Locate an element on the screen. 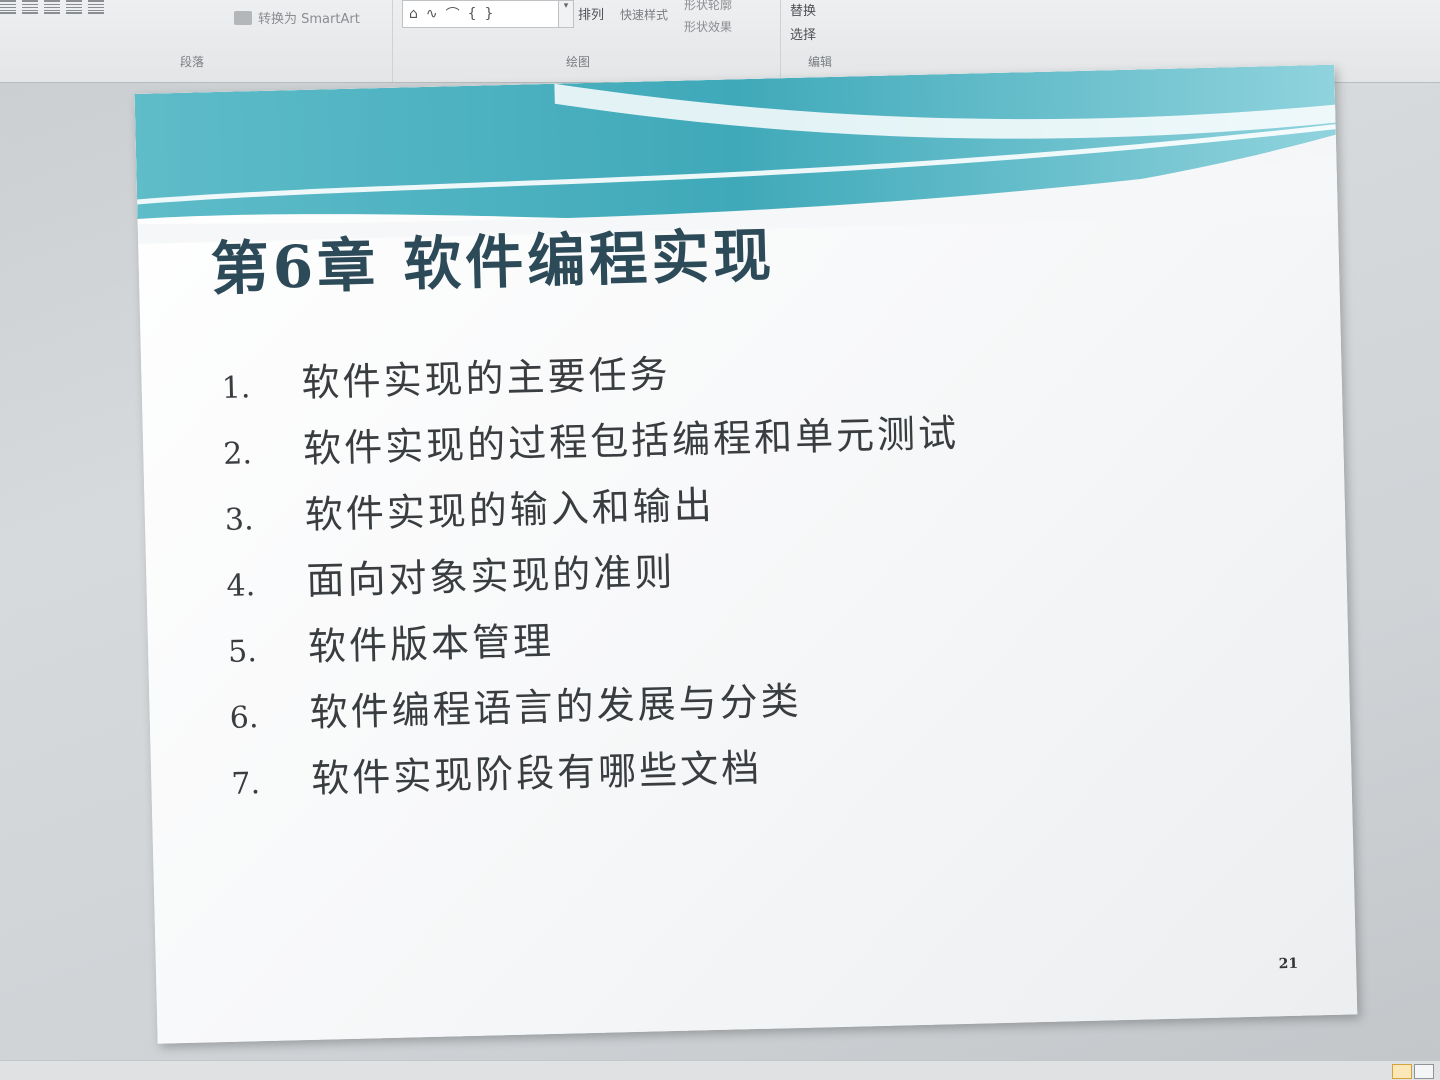 The image size is (1440, 1080). align-left-icon is located at coordinates (8, 7).